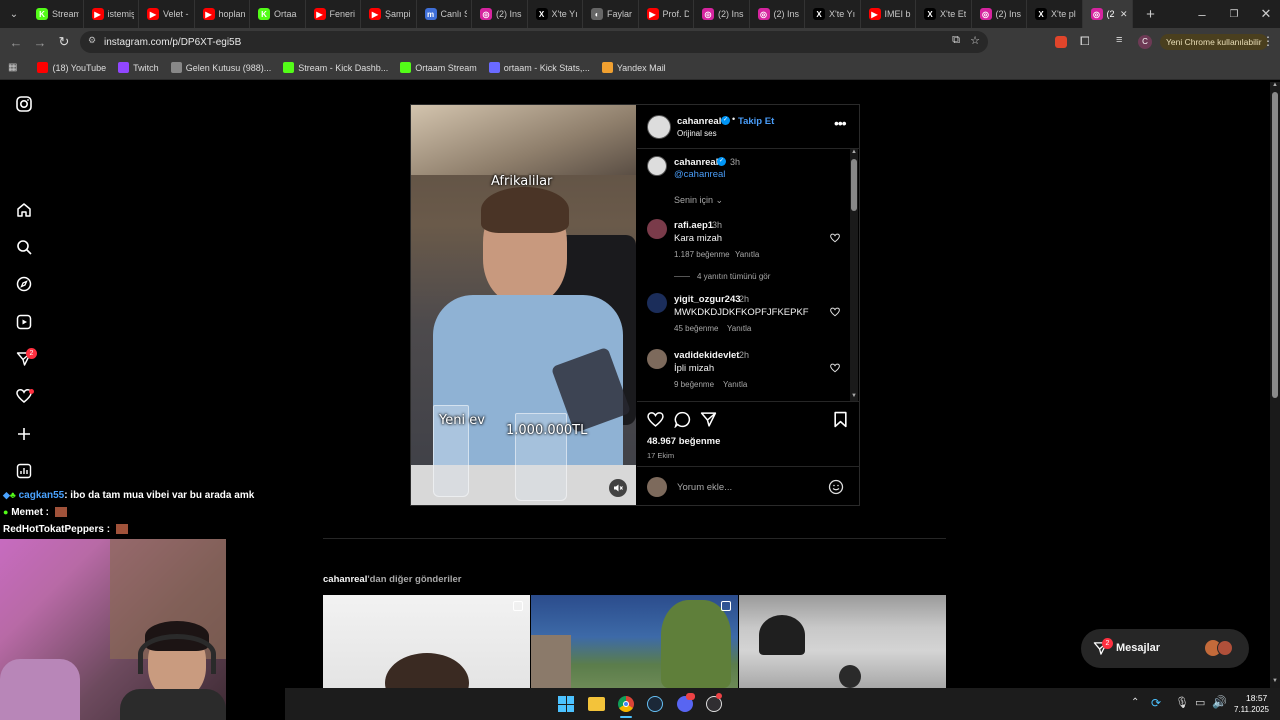 The height and width of the screenshot is (720, 1280). What do you see at coordinates (1119, 40) in the screenshot?
I see `reading-list-icon: ≡` at bounding box center [1119, 40].